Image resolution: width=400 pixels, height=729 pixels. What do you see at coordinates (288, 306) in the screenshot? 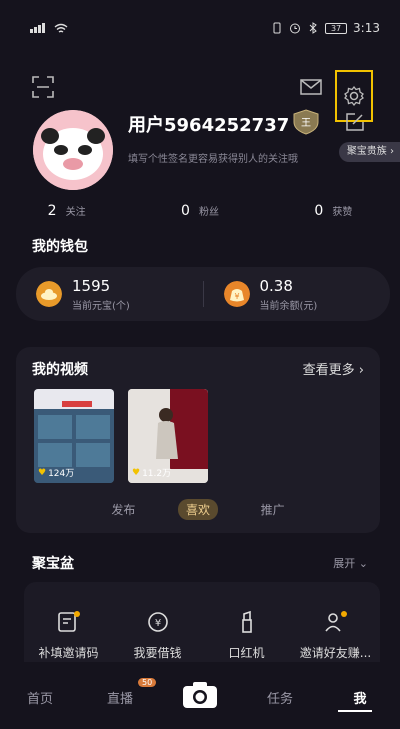
I see `balance-label: 当前余额(元)` at bounding box center [288, 306].